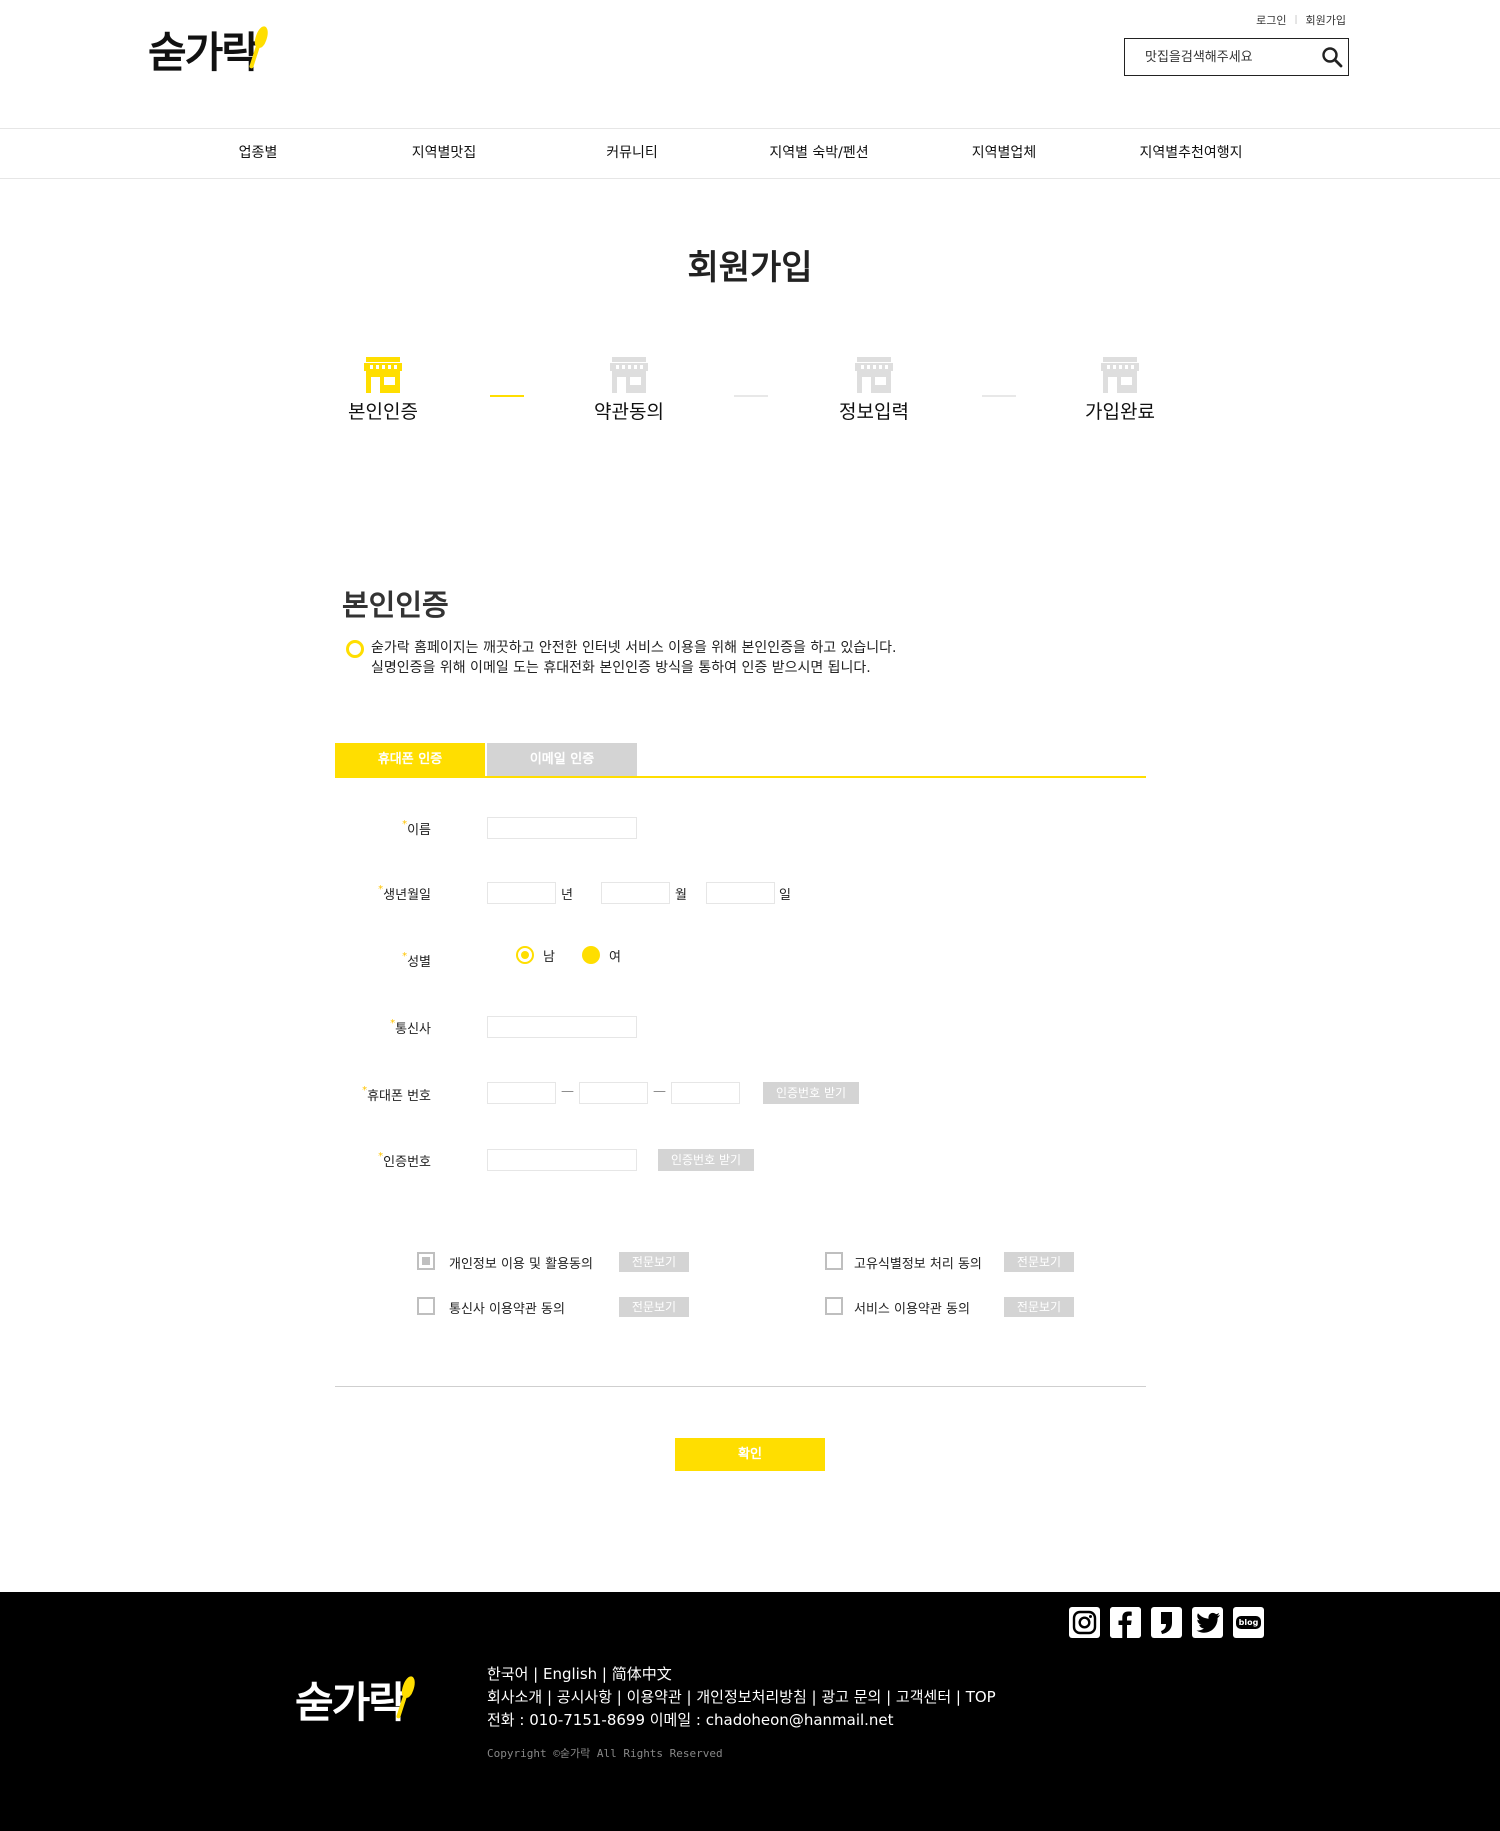 This screenshot has width=1500, height=1831. What do you see at coordinates (681, 895) in the screenshot?
I see `month-unit: 월` at bounding box center [681, 895].